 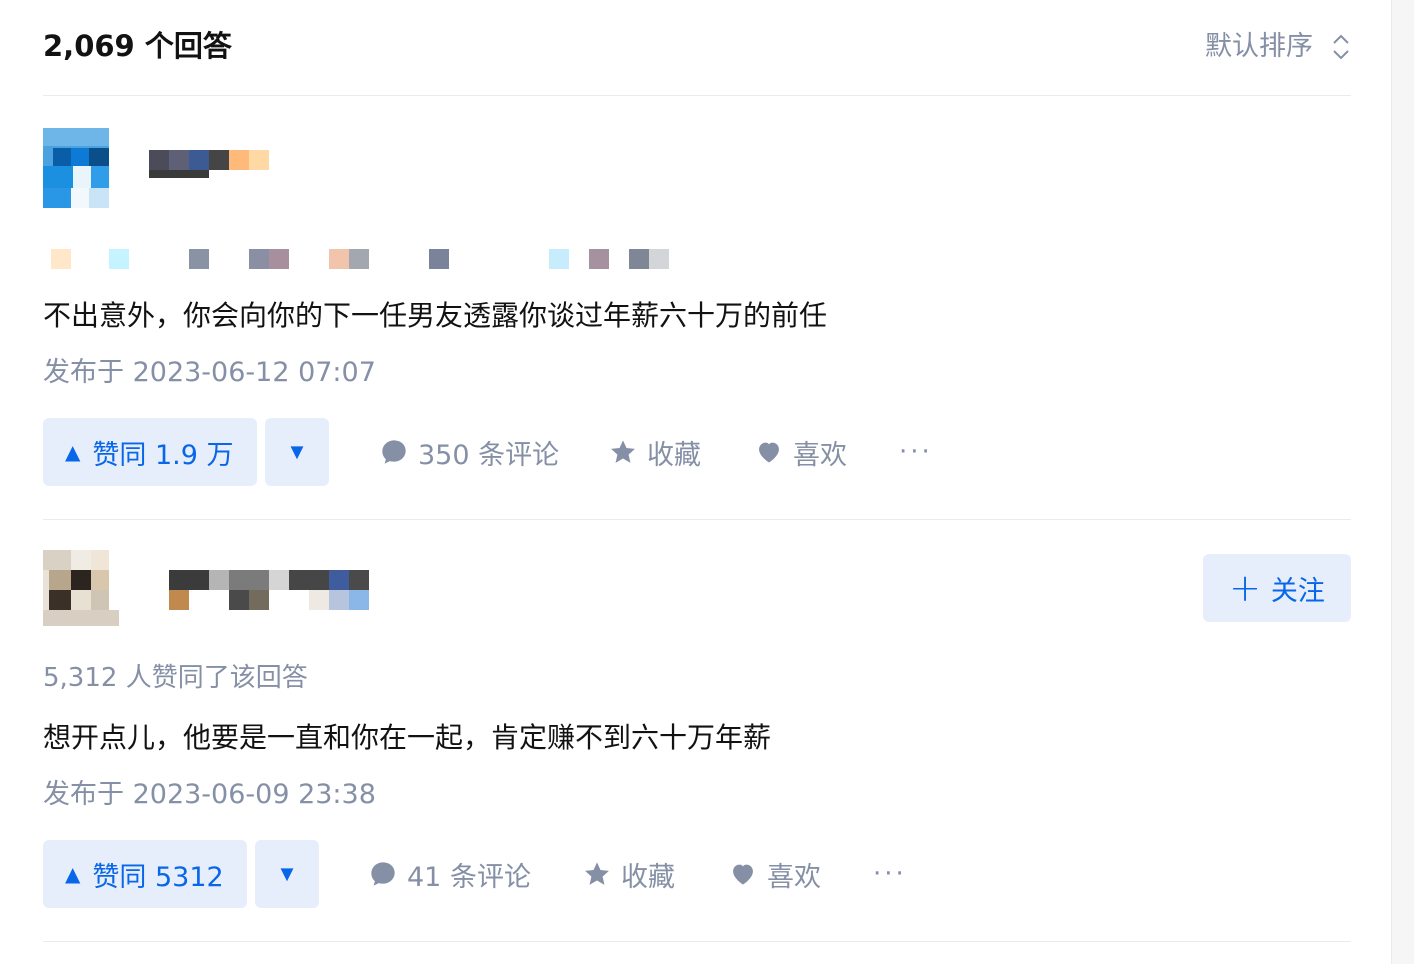 I want to click on upvote-label: 赞同 5312, so click(x=158, y=877).